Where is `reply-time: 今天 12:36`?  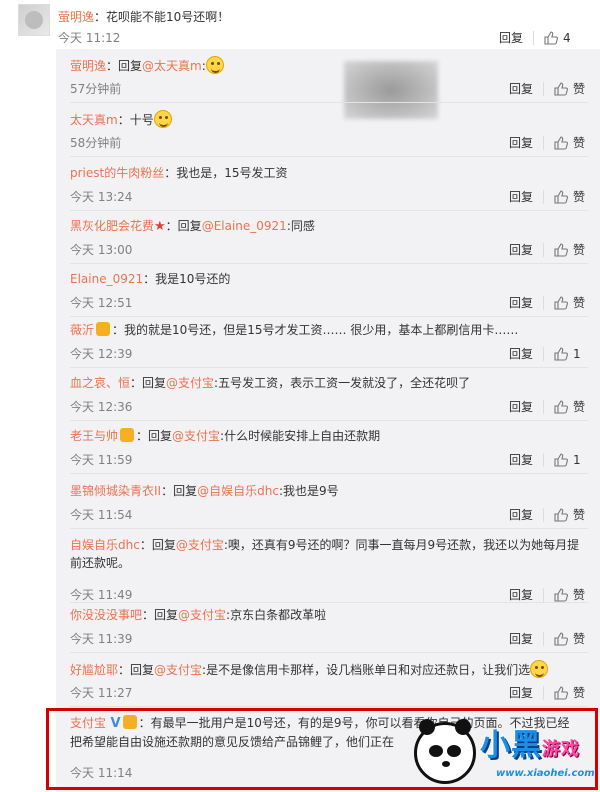 reply-time: 今天 12:36 is located at coordinates (101, 407).